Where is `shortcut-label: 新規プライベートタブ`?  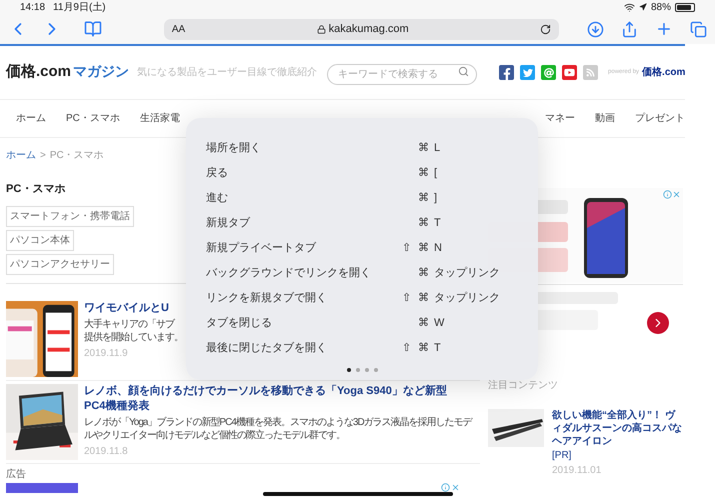
shortcut-label: 新規プライベートタブ is located at coordinates (261, 248).